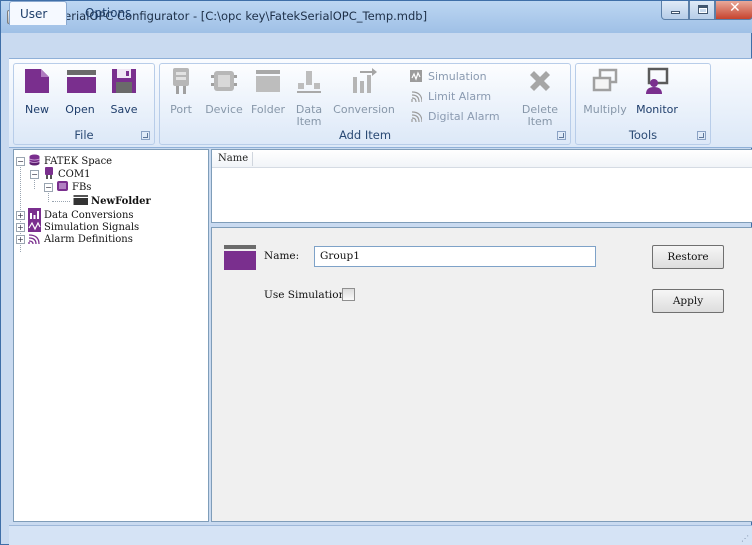 Image resolution: width=752 pixels, height=545 pixels. I want to click on use-simulation-label: Use Simulation:, so click(306, 295).